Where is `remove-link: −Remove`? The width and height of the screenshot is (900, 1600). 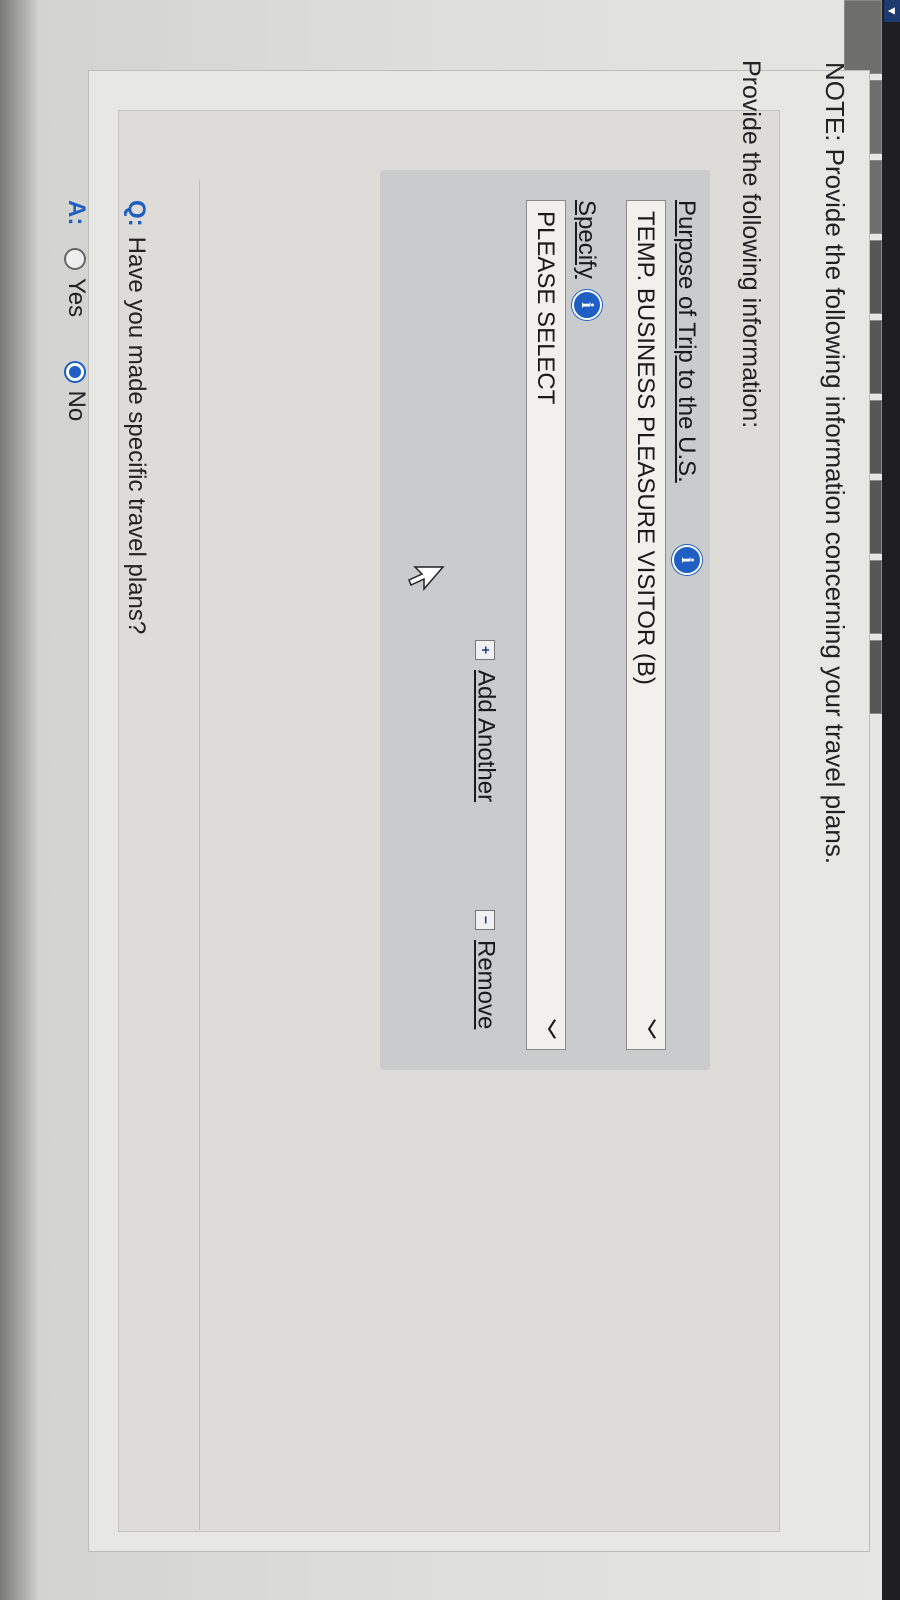 remove-link: −Remove is located at coordinates (485, 969).